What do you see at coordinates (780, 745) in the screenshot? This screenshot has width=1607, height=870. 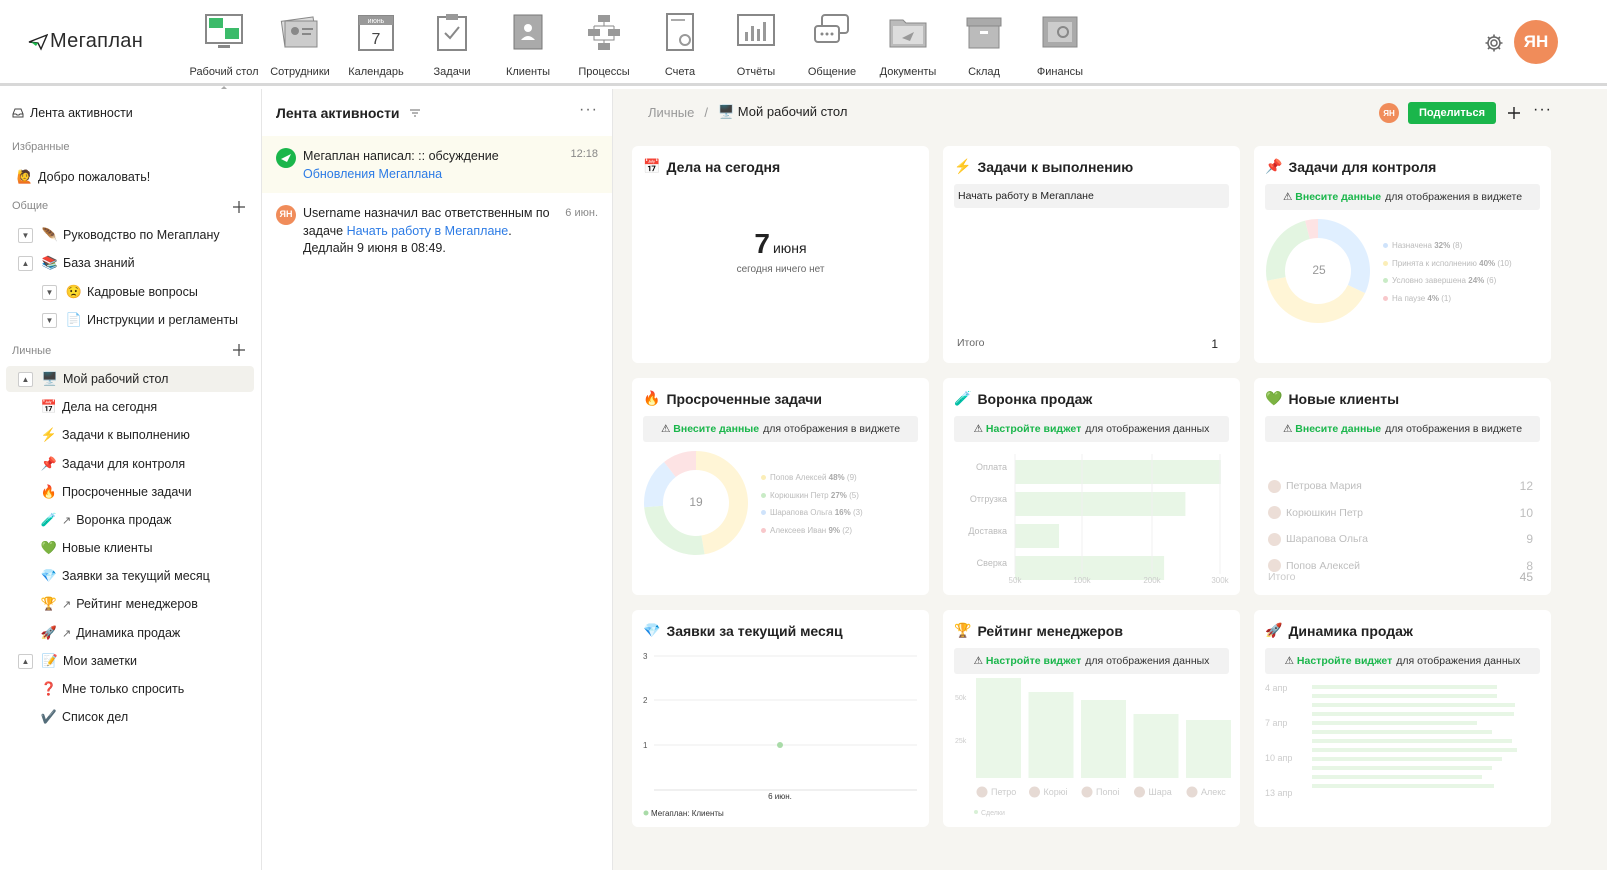 I see `data-point` at bounding box center [780, 745].